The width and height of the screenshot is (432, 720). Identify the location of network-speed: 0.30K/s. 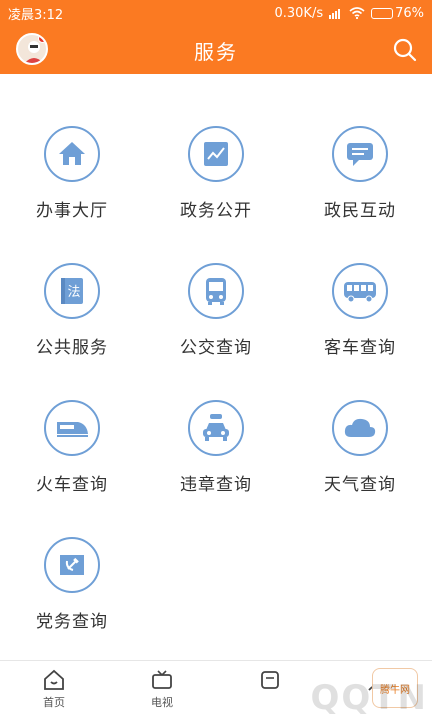
(299, 13).